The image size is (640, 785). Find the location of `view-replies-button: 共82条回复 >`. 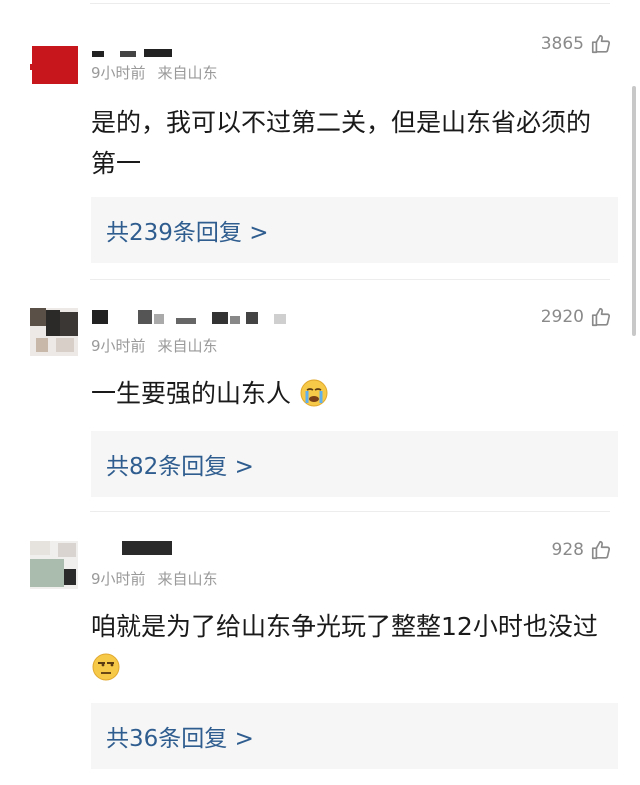

view-replies-button: 共82条回复 > is located at coordinates (354, 464).